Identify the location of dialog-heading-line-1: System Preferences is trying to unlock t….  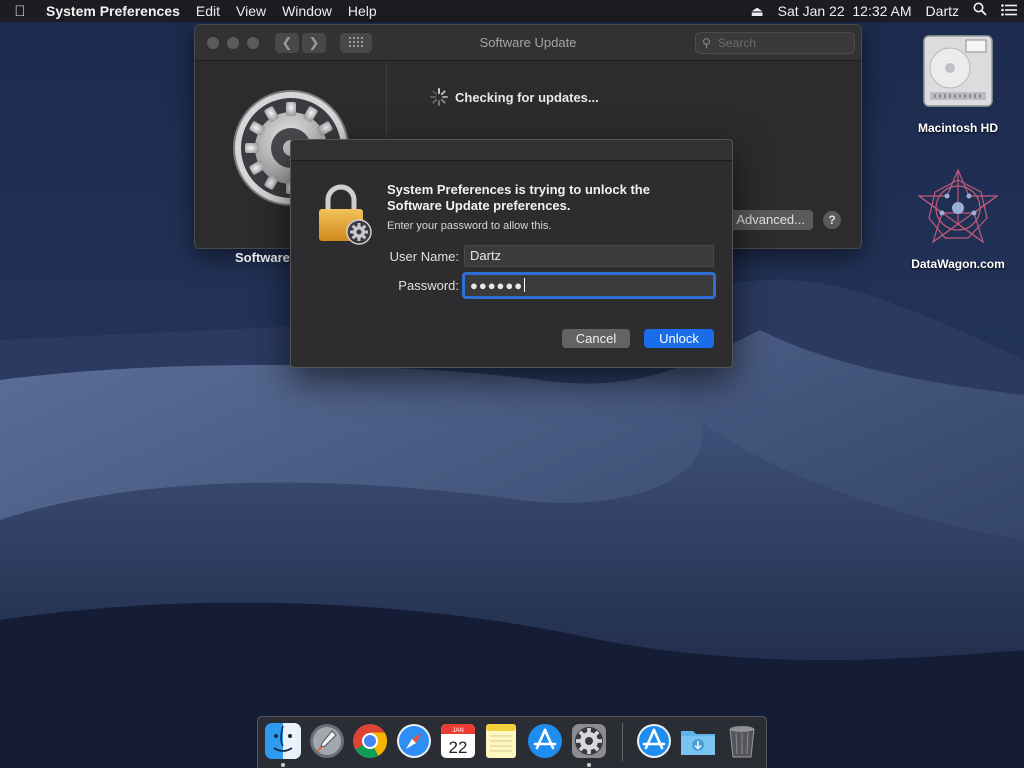
(518, 189).